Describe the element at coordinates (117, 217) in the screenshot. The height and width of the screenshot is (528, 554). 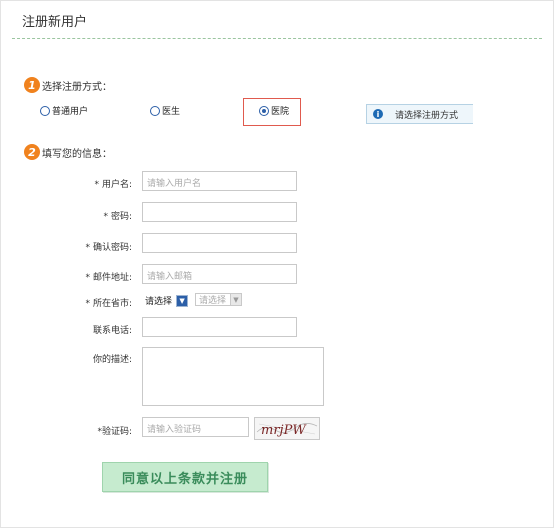
I see `password-label: * 密码:` at that location.